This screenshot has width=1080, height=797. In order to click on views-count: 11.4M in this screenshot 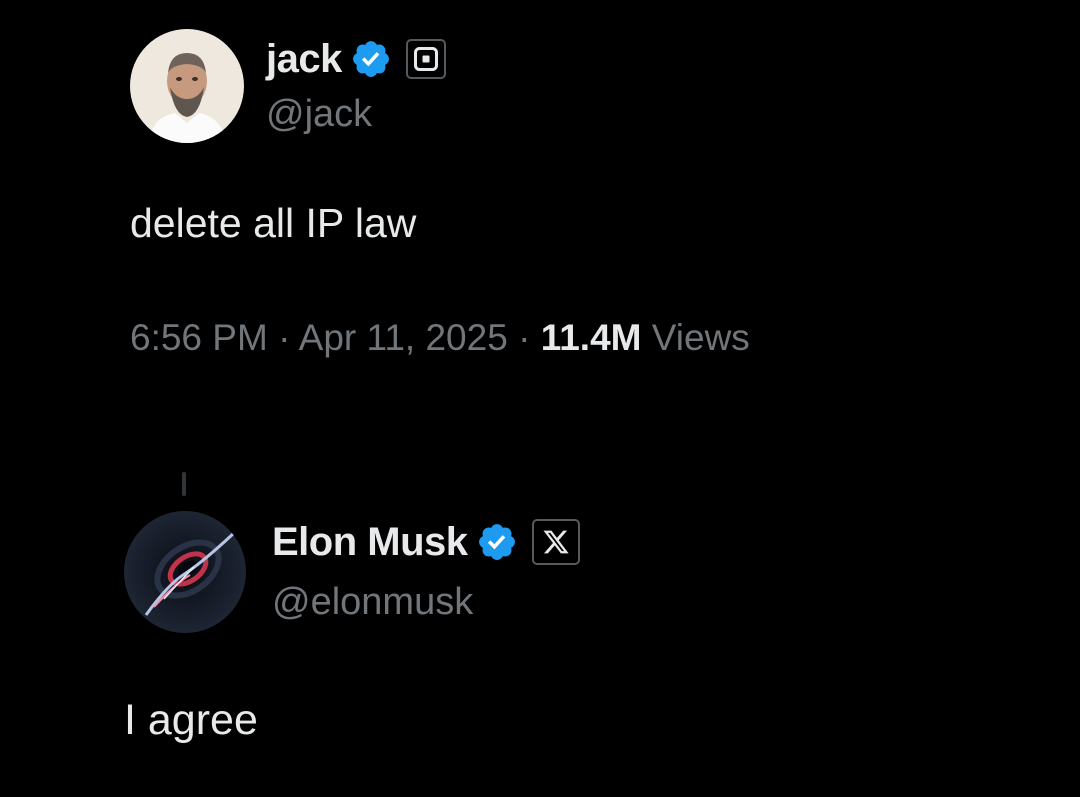, I will do `click(591, 337)`.